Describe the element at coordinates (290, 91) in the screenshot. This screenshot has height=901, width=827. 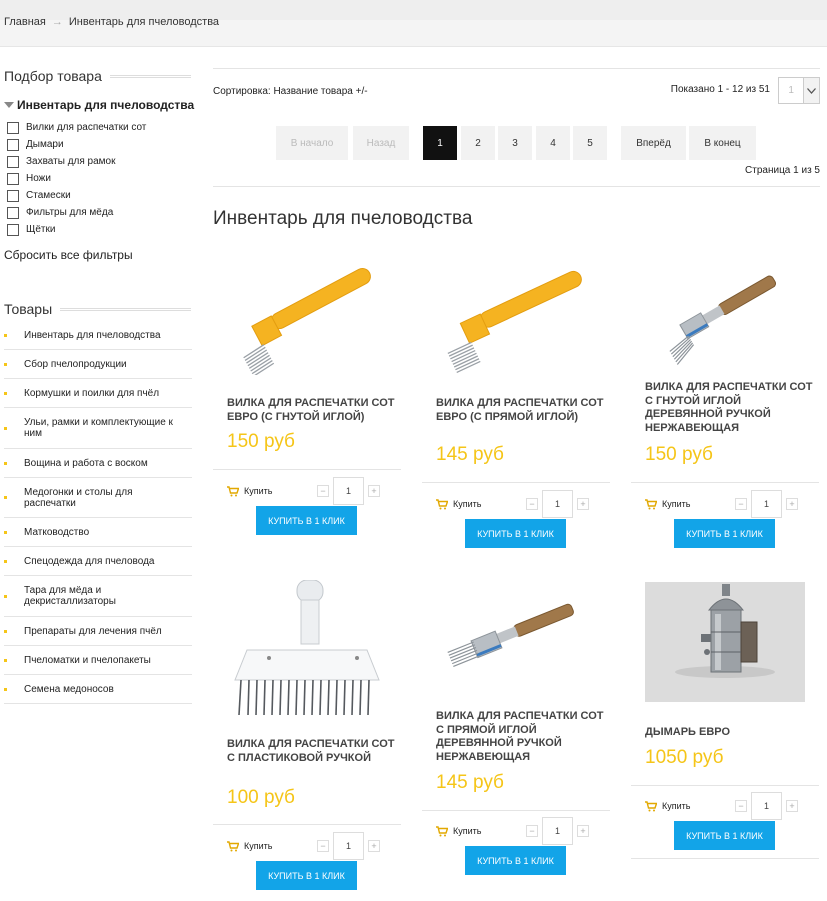
I see `sort-control: Сортировка: Название товара +/-` at that location.